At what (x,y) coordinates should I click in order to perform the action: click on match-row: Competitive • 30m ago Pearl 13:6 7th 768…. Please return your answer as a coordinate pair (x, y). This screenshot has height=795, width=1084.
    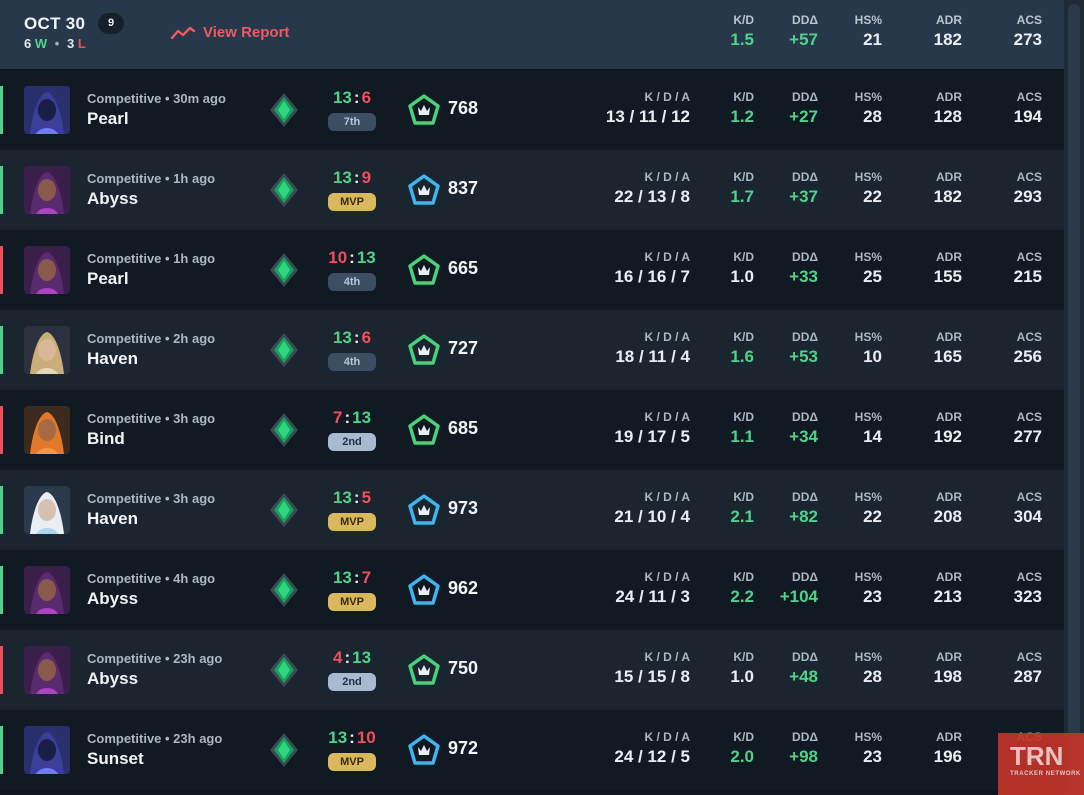
    Looking at the image, I should click on (532, 110).